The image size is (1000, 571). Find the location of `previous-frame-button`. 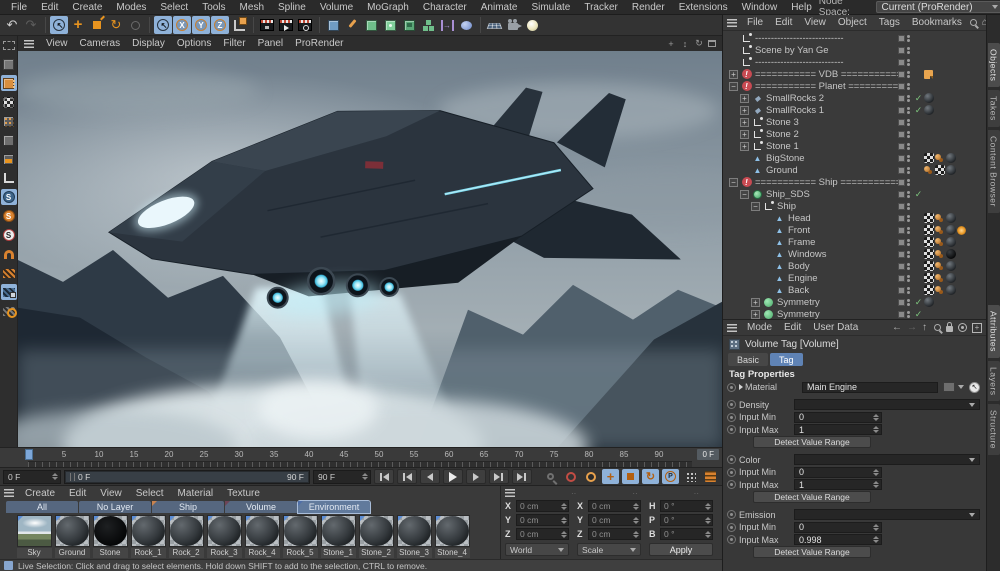

previous-frame-button is located at coordinates (430, 476).